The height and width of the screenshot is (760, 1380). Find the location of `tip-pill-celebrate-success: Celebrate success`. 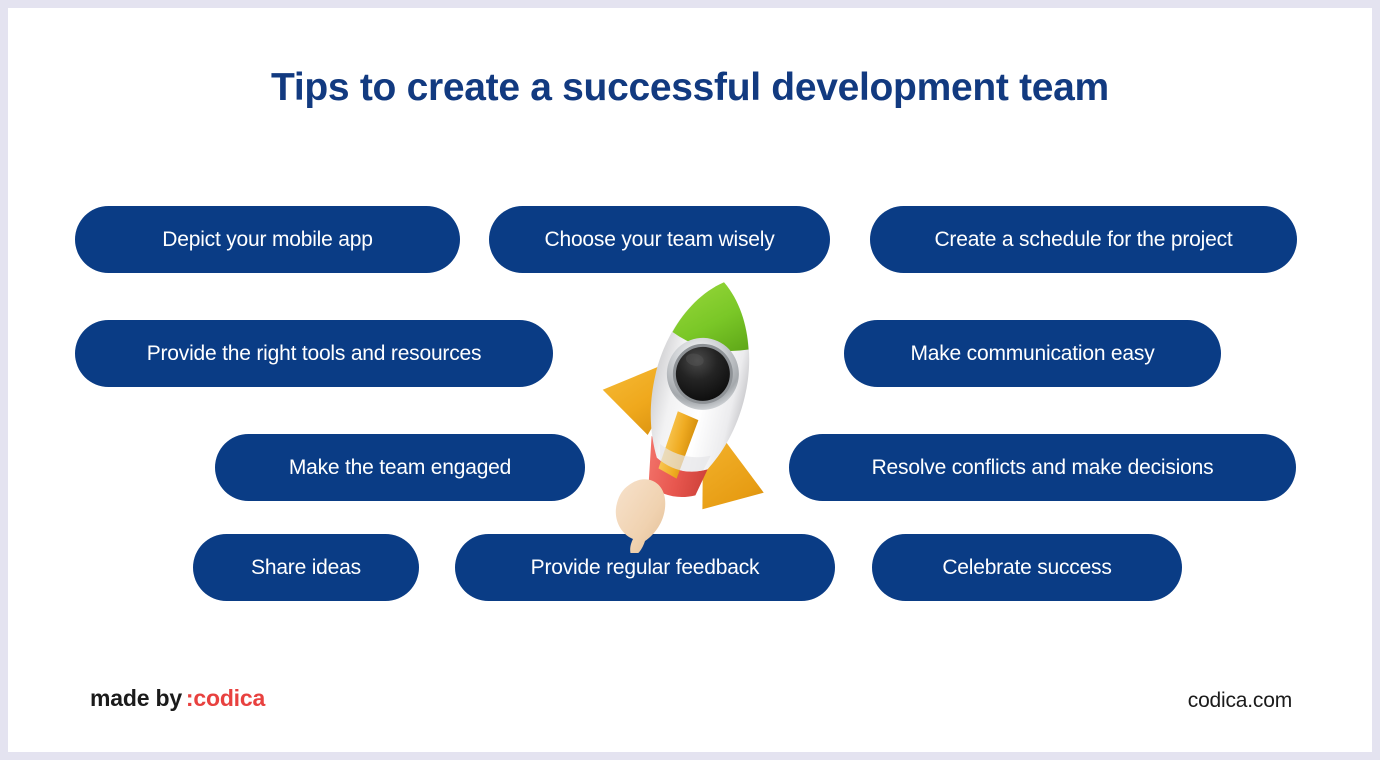

tip-pill-celebrate-success: Celebrate success is located at coordinates (1027, 567).